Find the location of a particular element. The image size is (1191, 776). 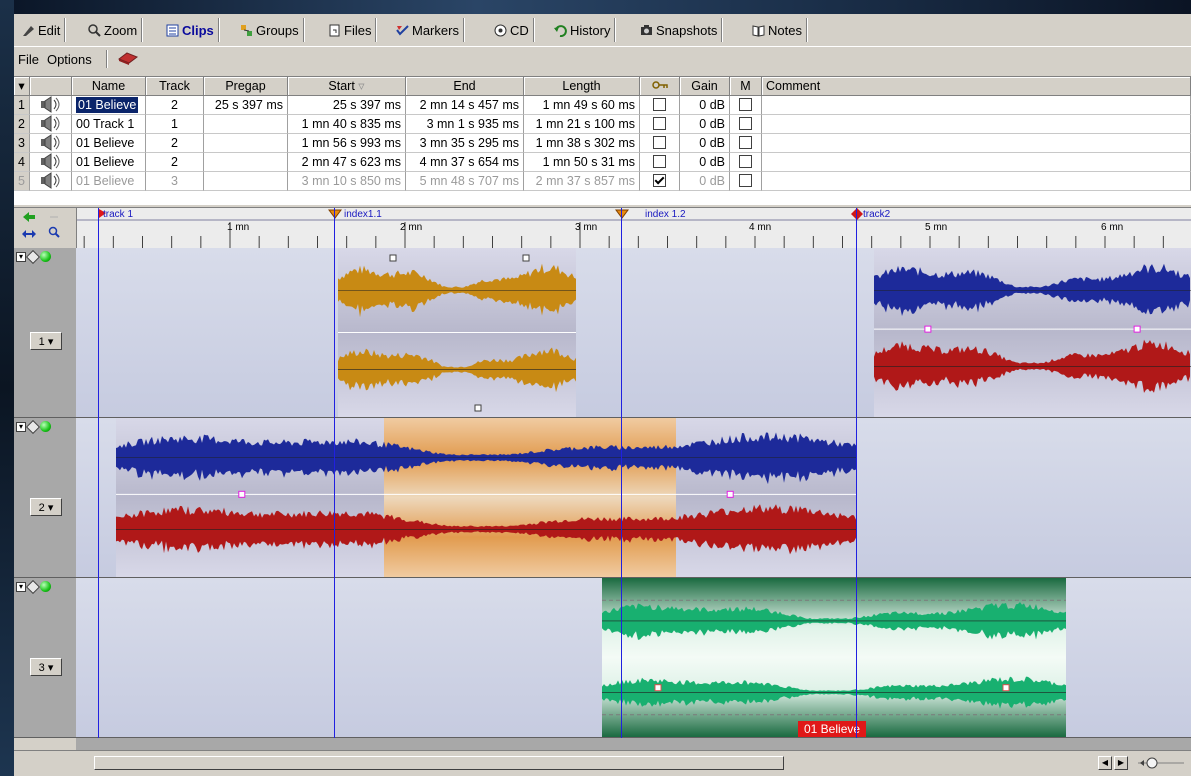

track-number-button: 3 ▾ is located at coordinates (46, 667).